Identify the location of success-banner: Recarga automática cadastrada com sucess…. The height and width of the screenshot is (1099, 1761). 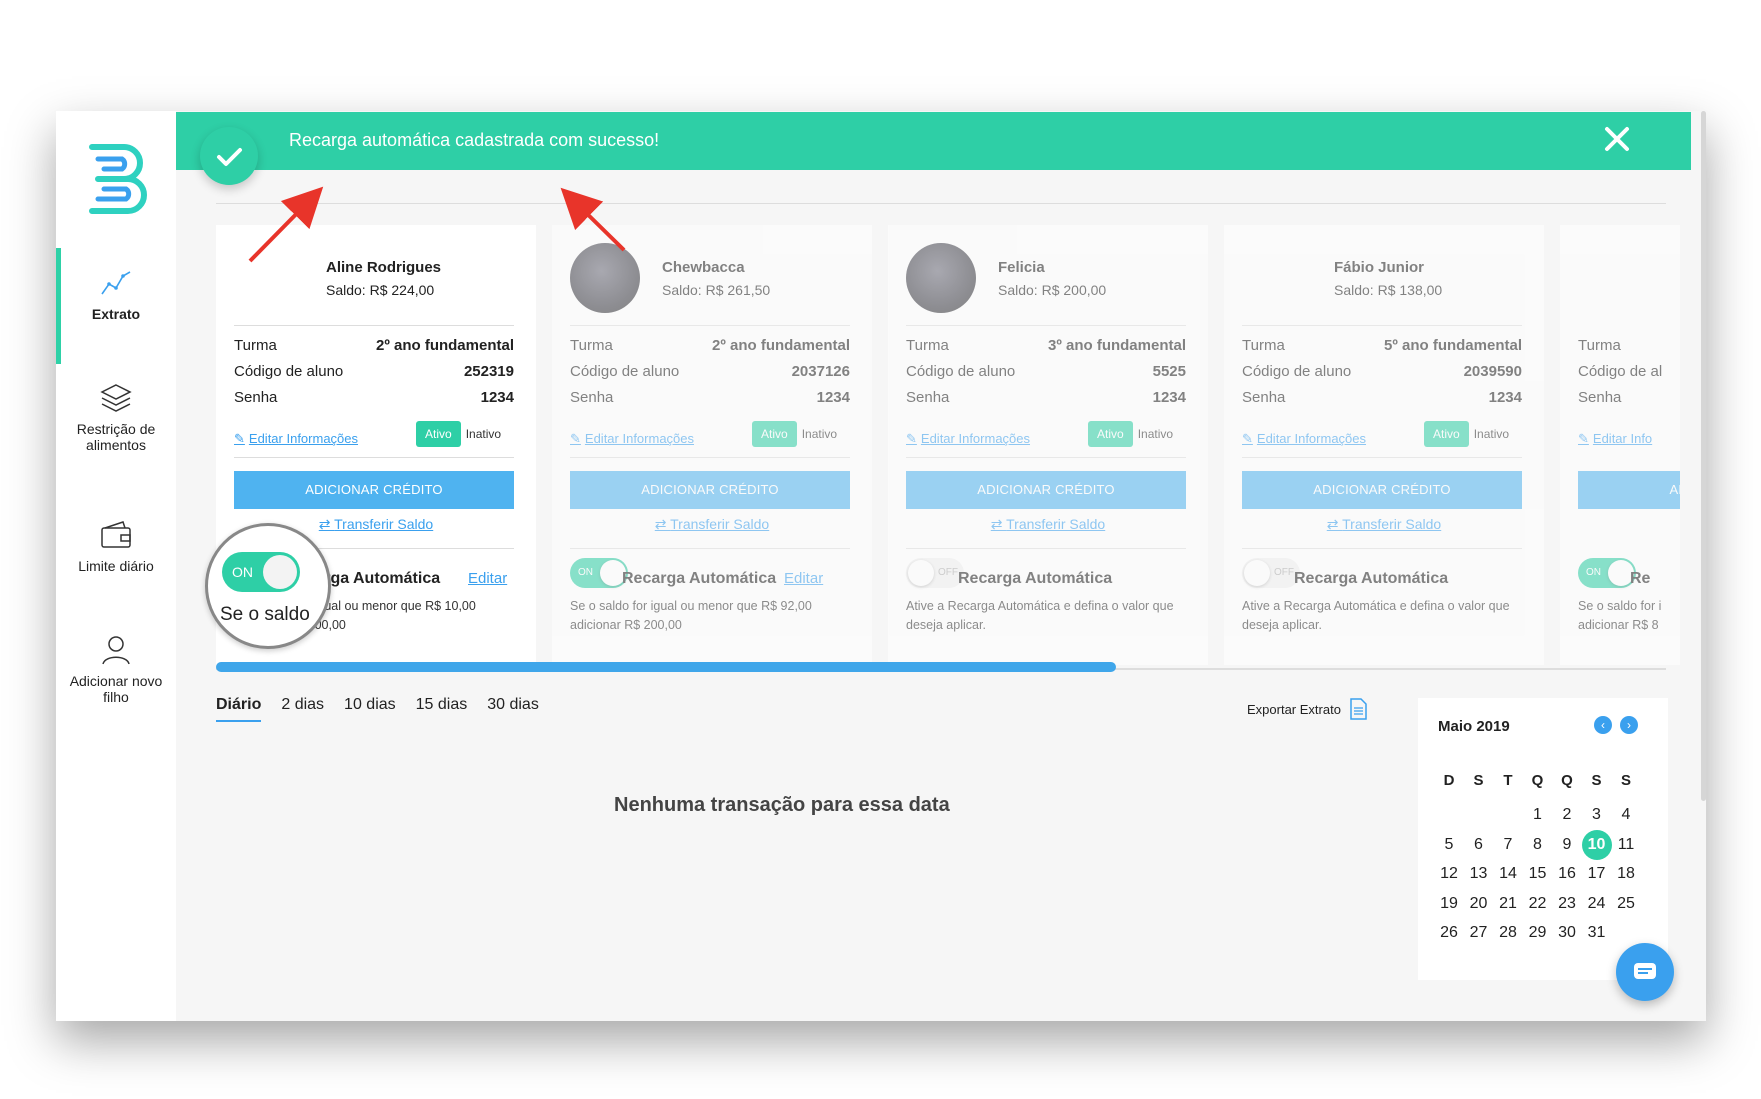
(933, 148).